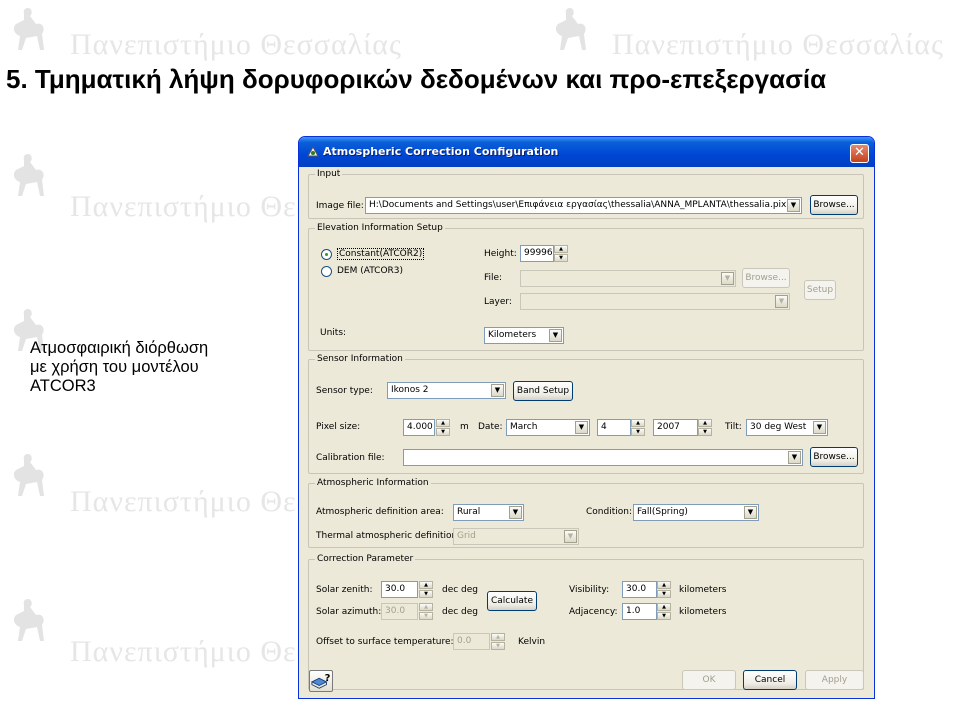  I want to click on year-spinner: ▲ ▼, so click(705, 427).